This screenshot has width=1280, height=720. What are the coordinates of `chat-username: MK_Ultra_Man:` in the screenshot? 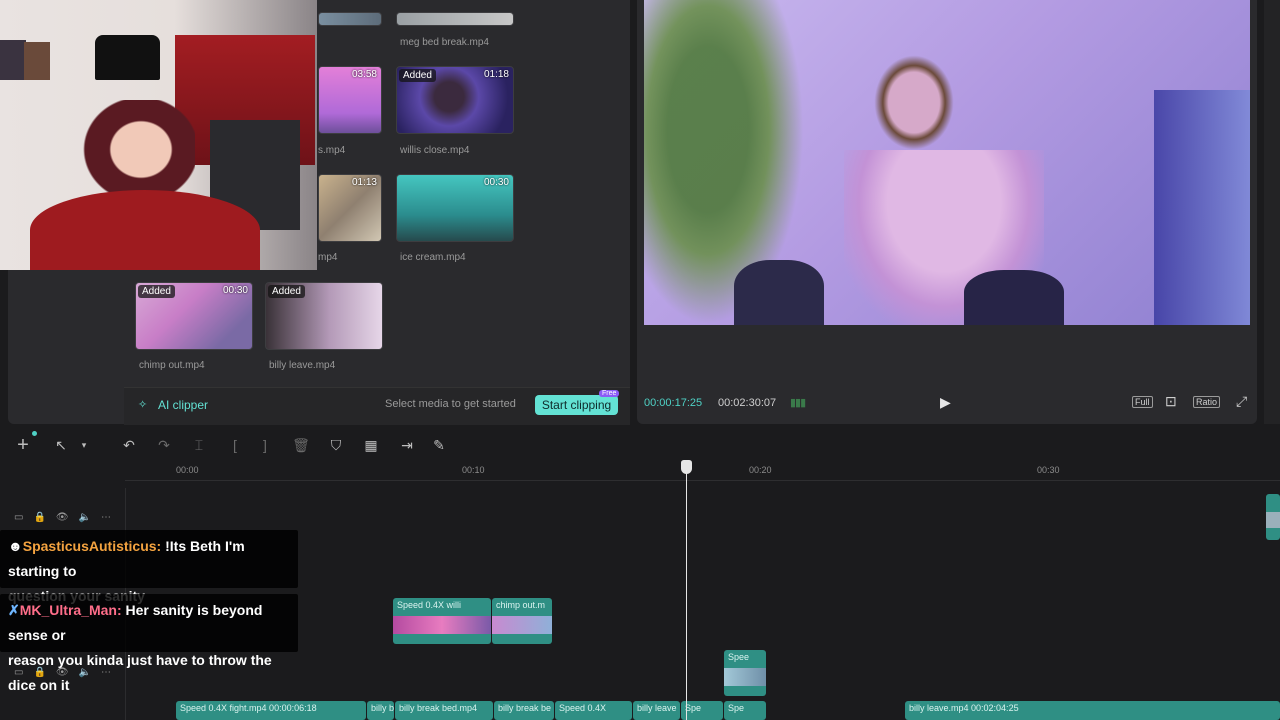 It's located at (70, 610).